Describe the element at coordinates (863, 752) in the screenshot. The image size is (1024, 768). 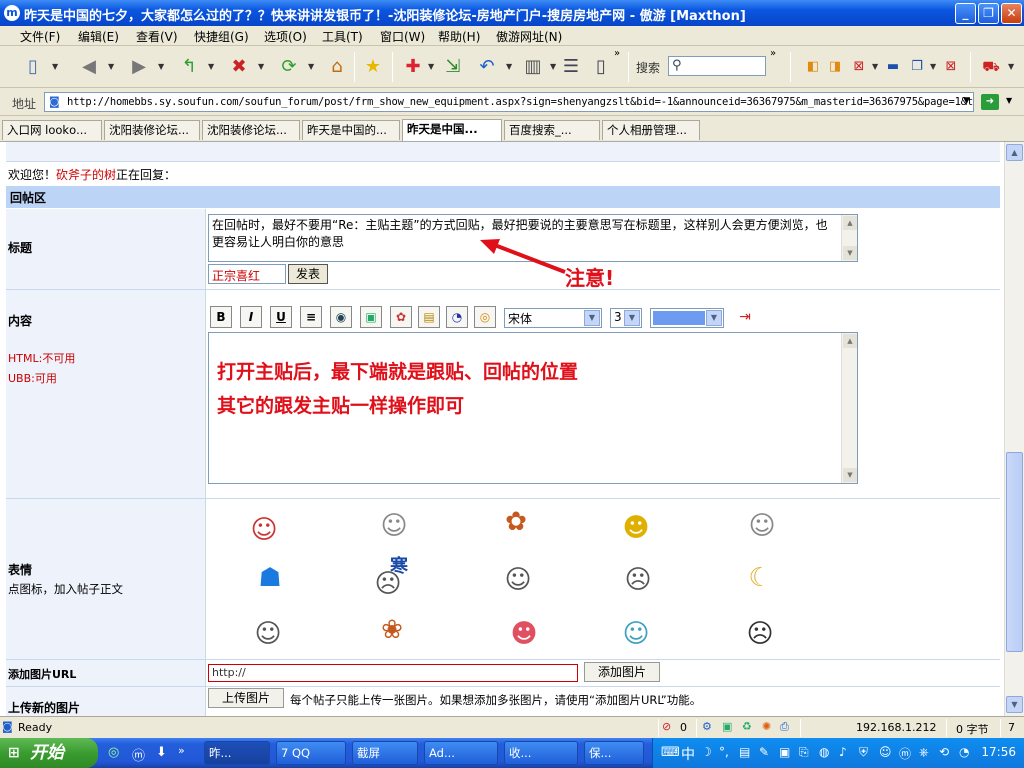
I see `tray-shield-icon: ⛨` at that location.